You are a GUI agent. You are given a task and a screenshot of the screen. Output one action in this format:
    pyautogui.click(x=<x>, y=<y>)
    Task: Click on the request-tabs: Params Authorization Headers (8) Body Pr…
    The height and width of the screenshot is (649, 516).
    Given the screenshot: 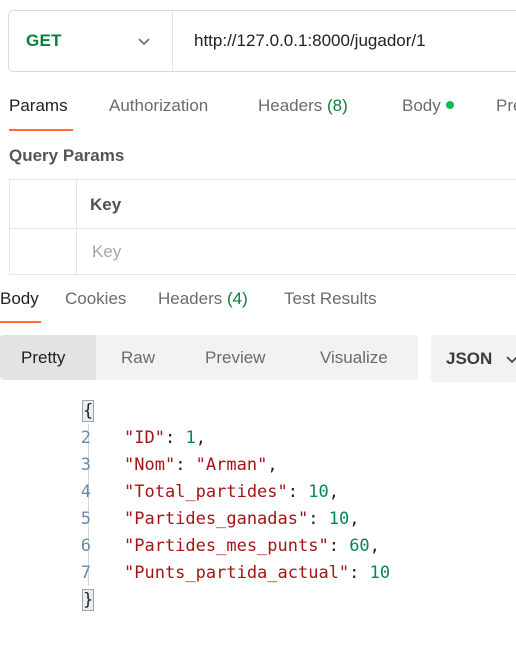 What is the action you would take?
    pyautogui.click(x=258, y=111)
    